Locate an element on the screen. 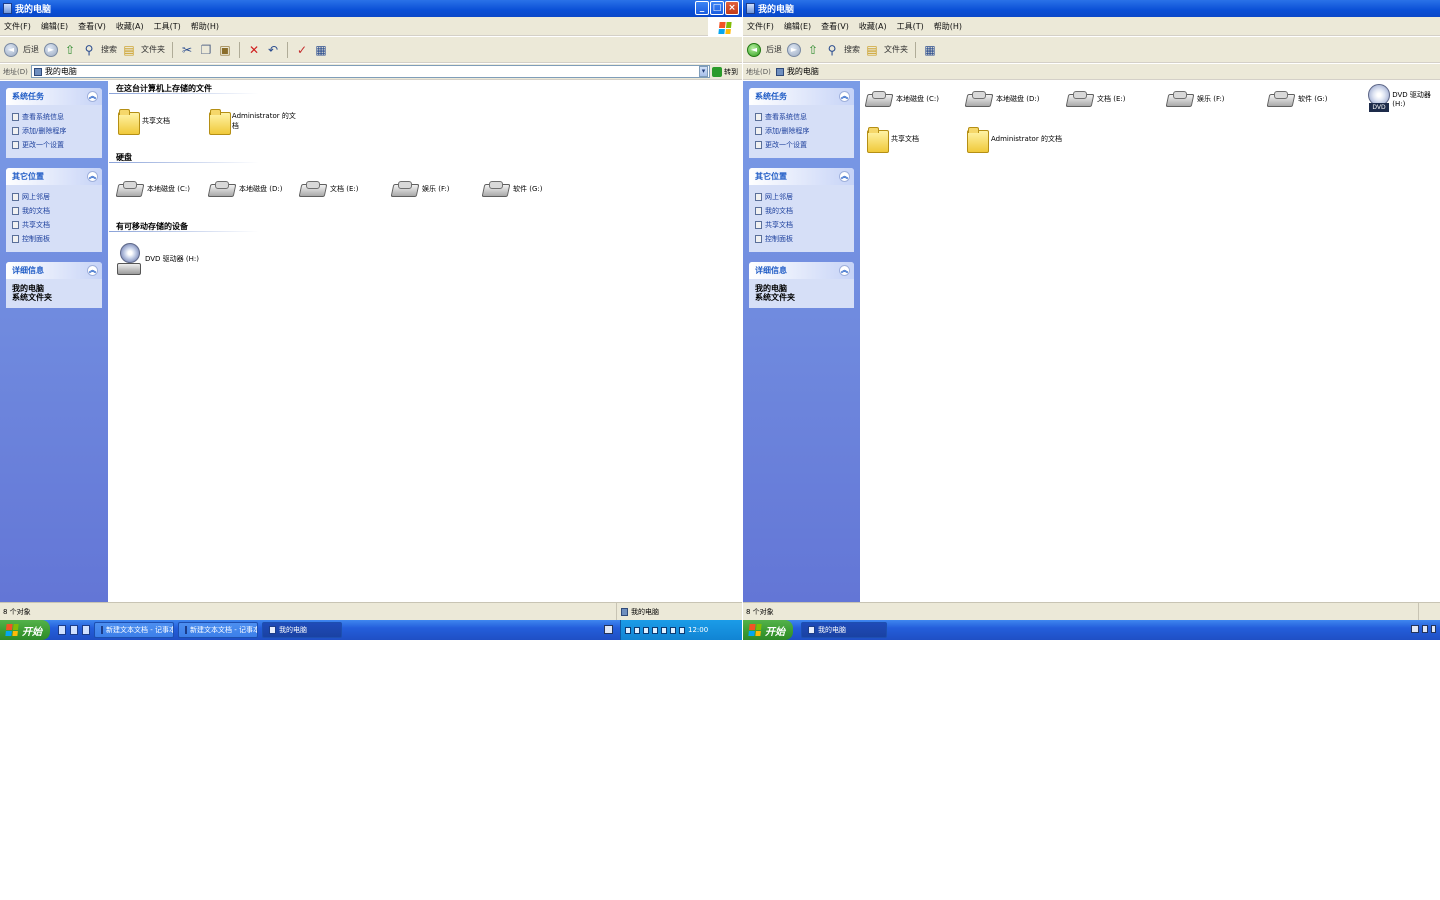 The height and width of the screenshot is (900, 1440). close-button: × is located at coordinates (732, 8).